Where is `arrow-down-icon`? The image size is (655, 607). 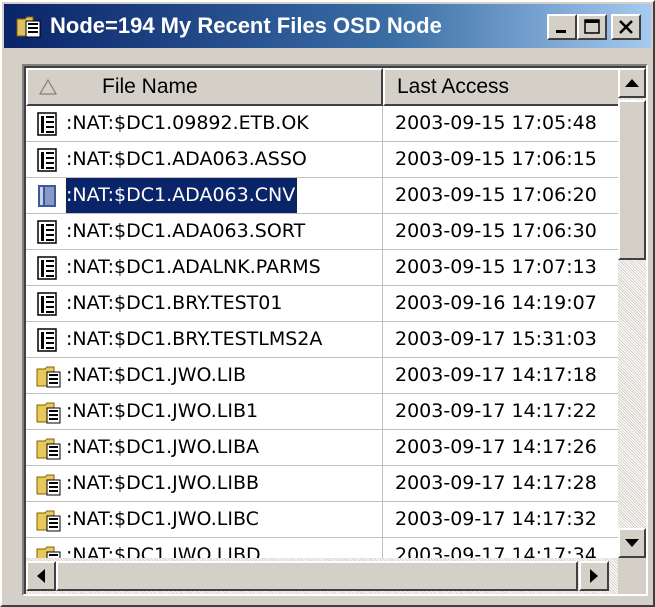
arrow-down-icon is located at coordinates (632, 543).